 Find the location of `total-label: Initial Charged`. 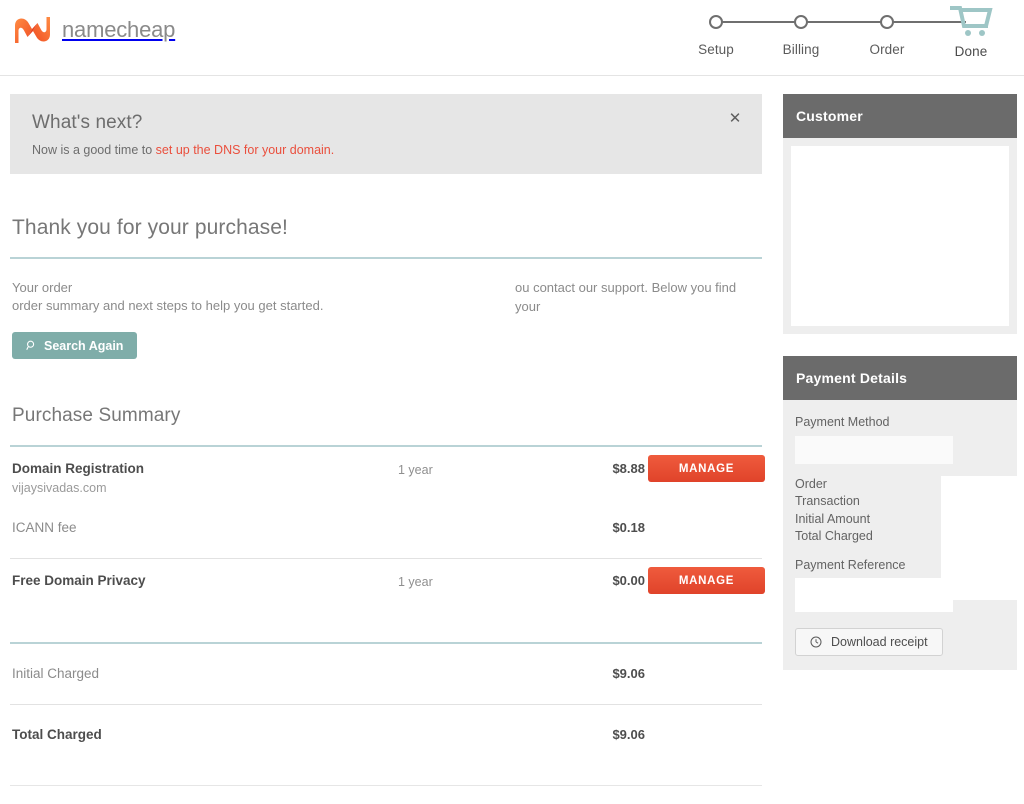

total-label: Initial Charged is located at coordinates (56, 673).